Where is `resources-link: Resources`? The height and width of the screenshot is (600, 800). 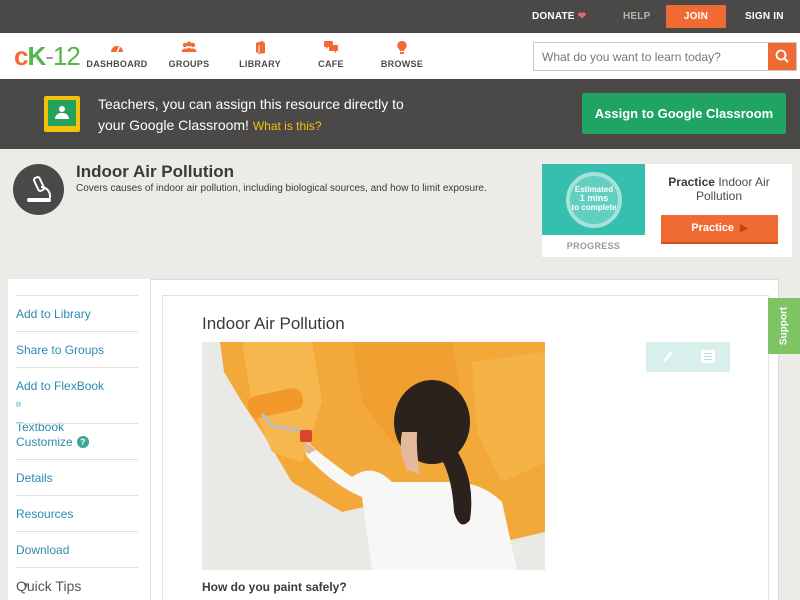 resources-link: Resources is located at coordinates (77, 513).